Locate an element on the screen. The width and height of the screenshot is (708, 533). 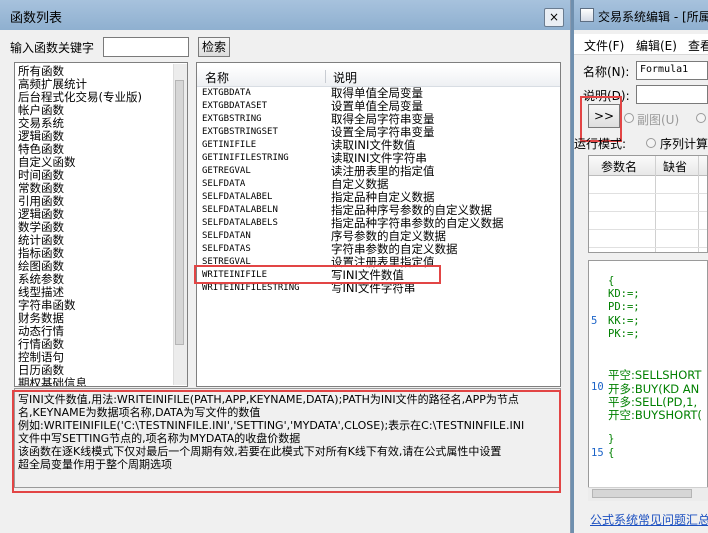
code-scroll-thumb is located at coordinates (642, 493).